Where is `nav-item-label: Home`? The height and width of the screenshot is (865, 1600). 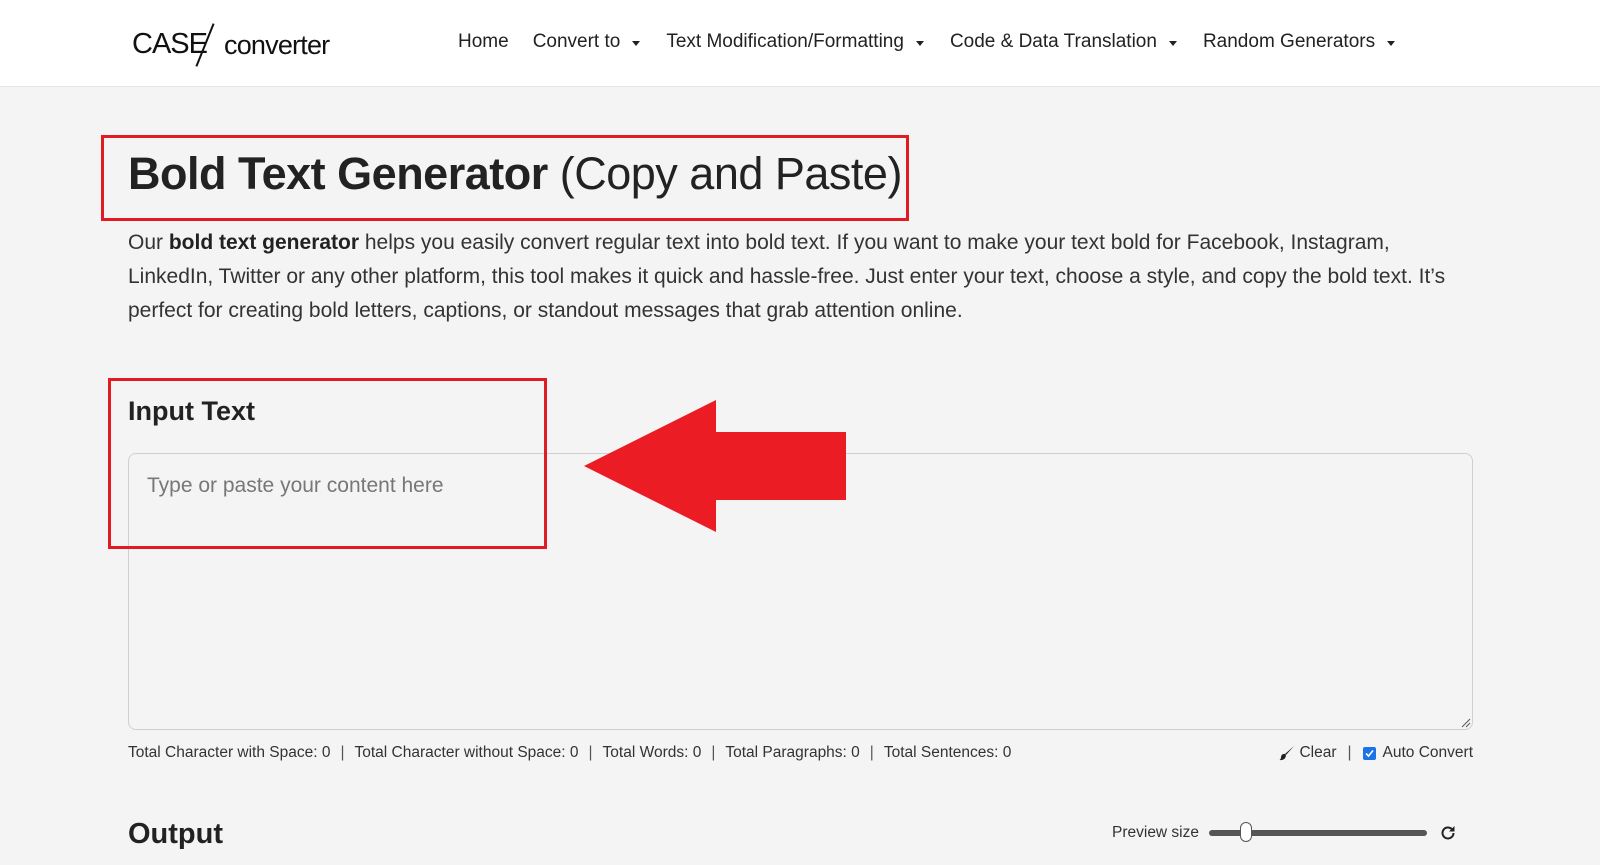
nav-item-label: Home is located at coordinates (483, 41).